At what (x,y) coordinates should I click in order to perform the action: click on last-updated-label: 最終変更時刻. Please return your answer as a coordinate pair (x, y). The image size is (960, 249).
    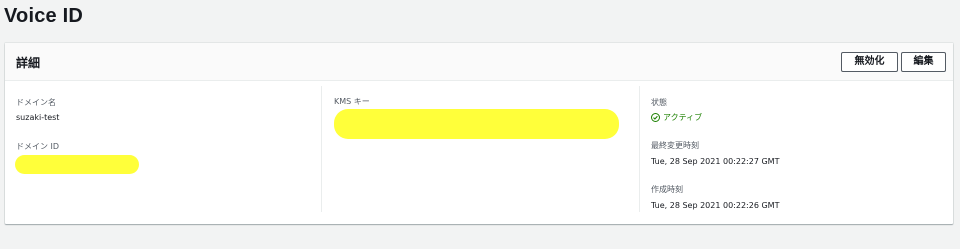
    Looking at the image, I should click on (675, 145).